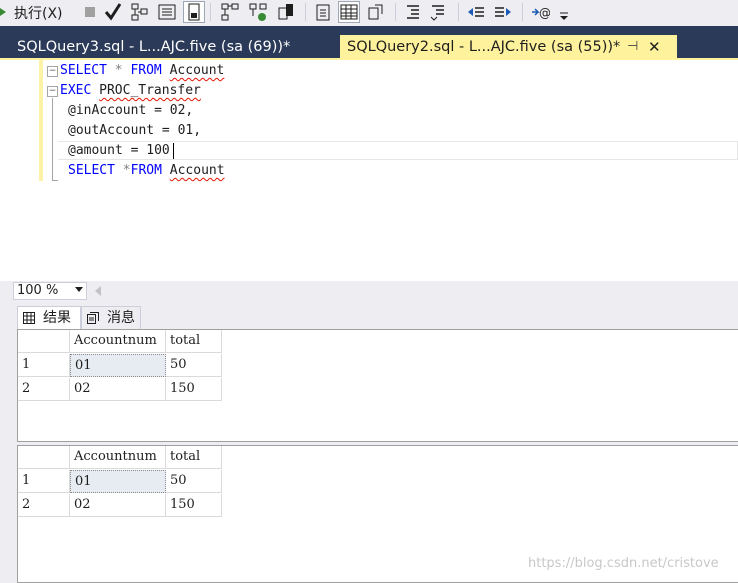  I want to click on current-line-highlight, so click(398, 150).